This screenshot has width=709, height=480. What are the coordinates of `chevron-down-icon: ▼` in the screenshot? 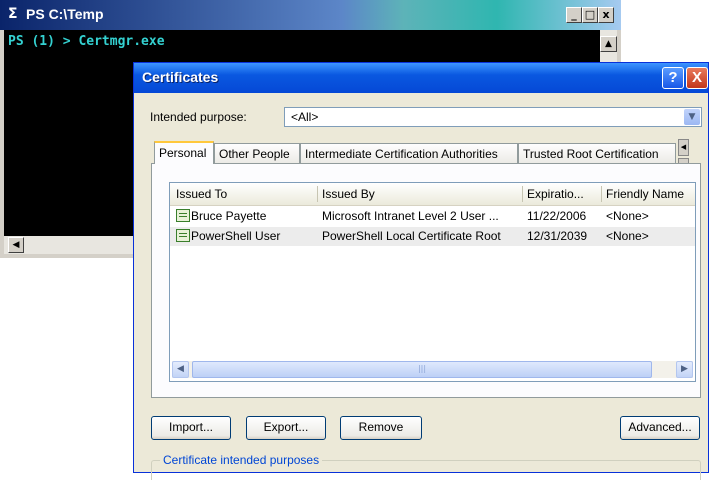 It's located at (692, 117).